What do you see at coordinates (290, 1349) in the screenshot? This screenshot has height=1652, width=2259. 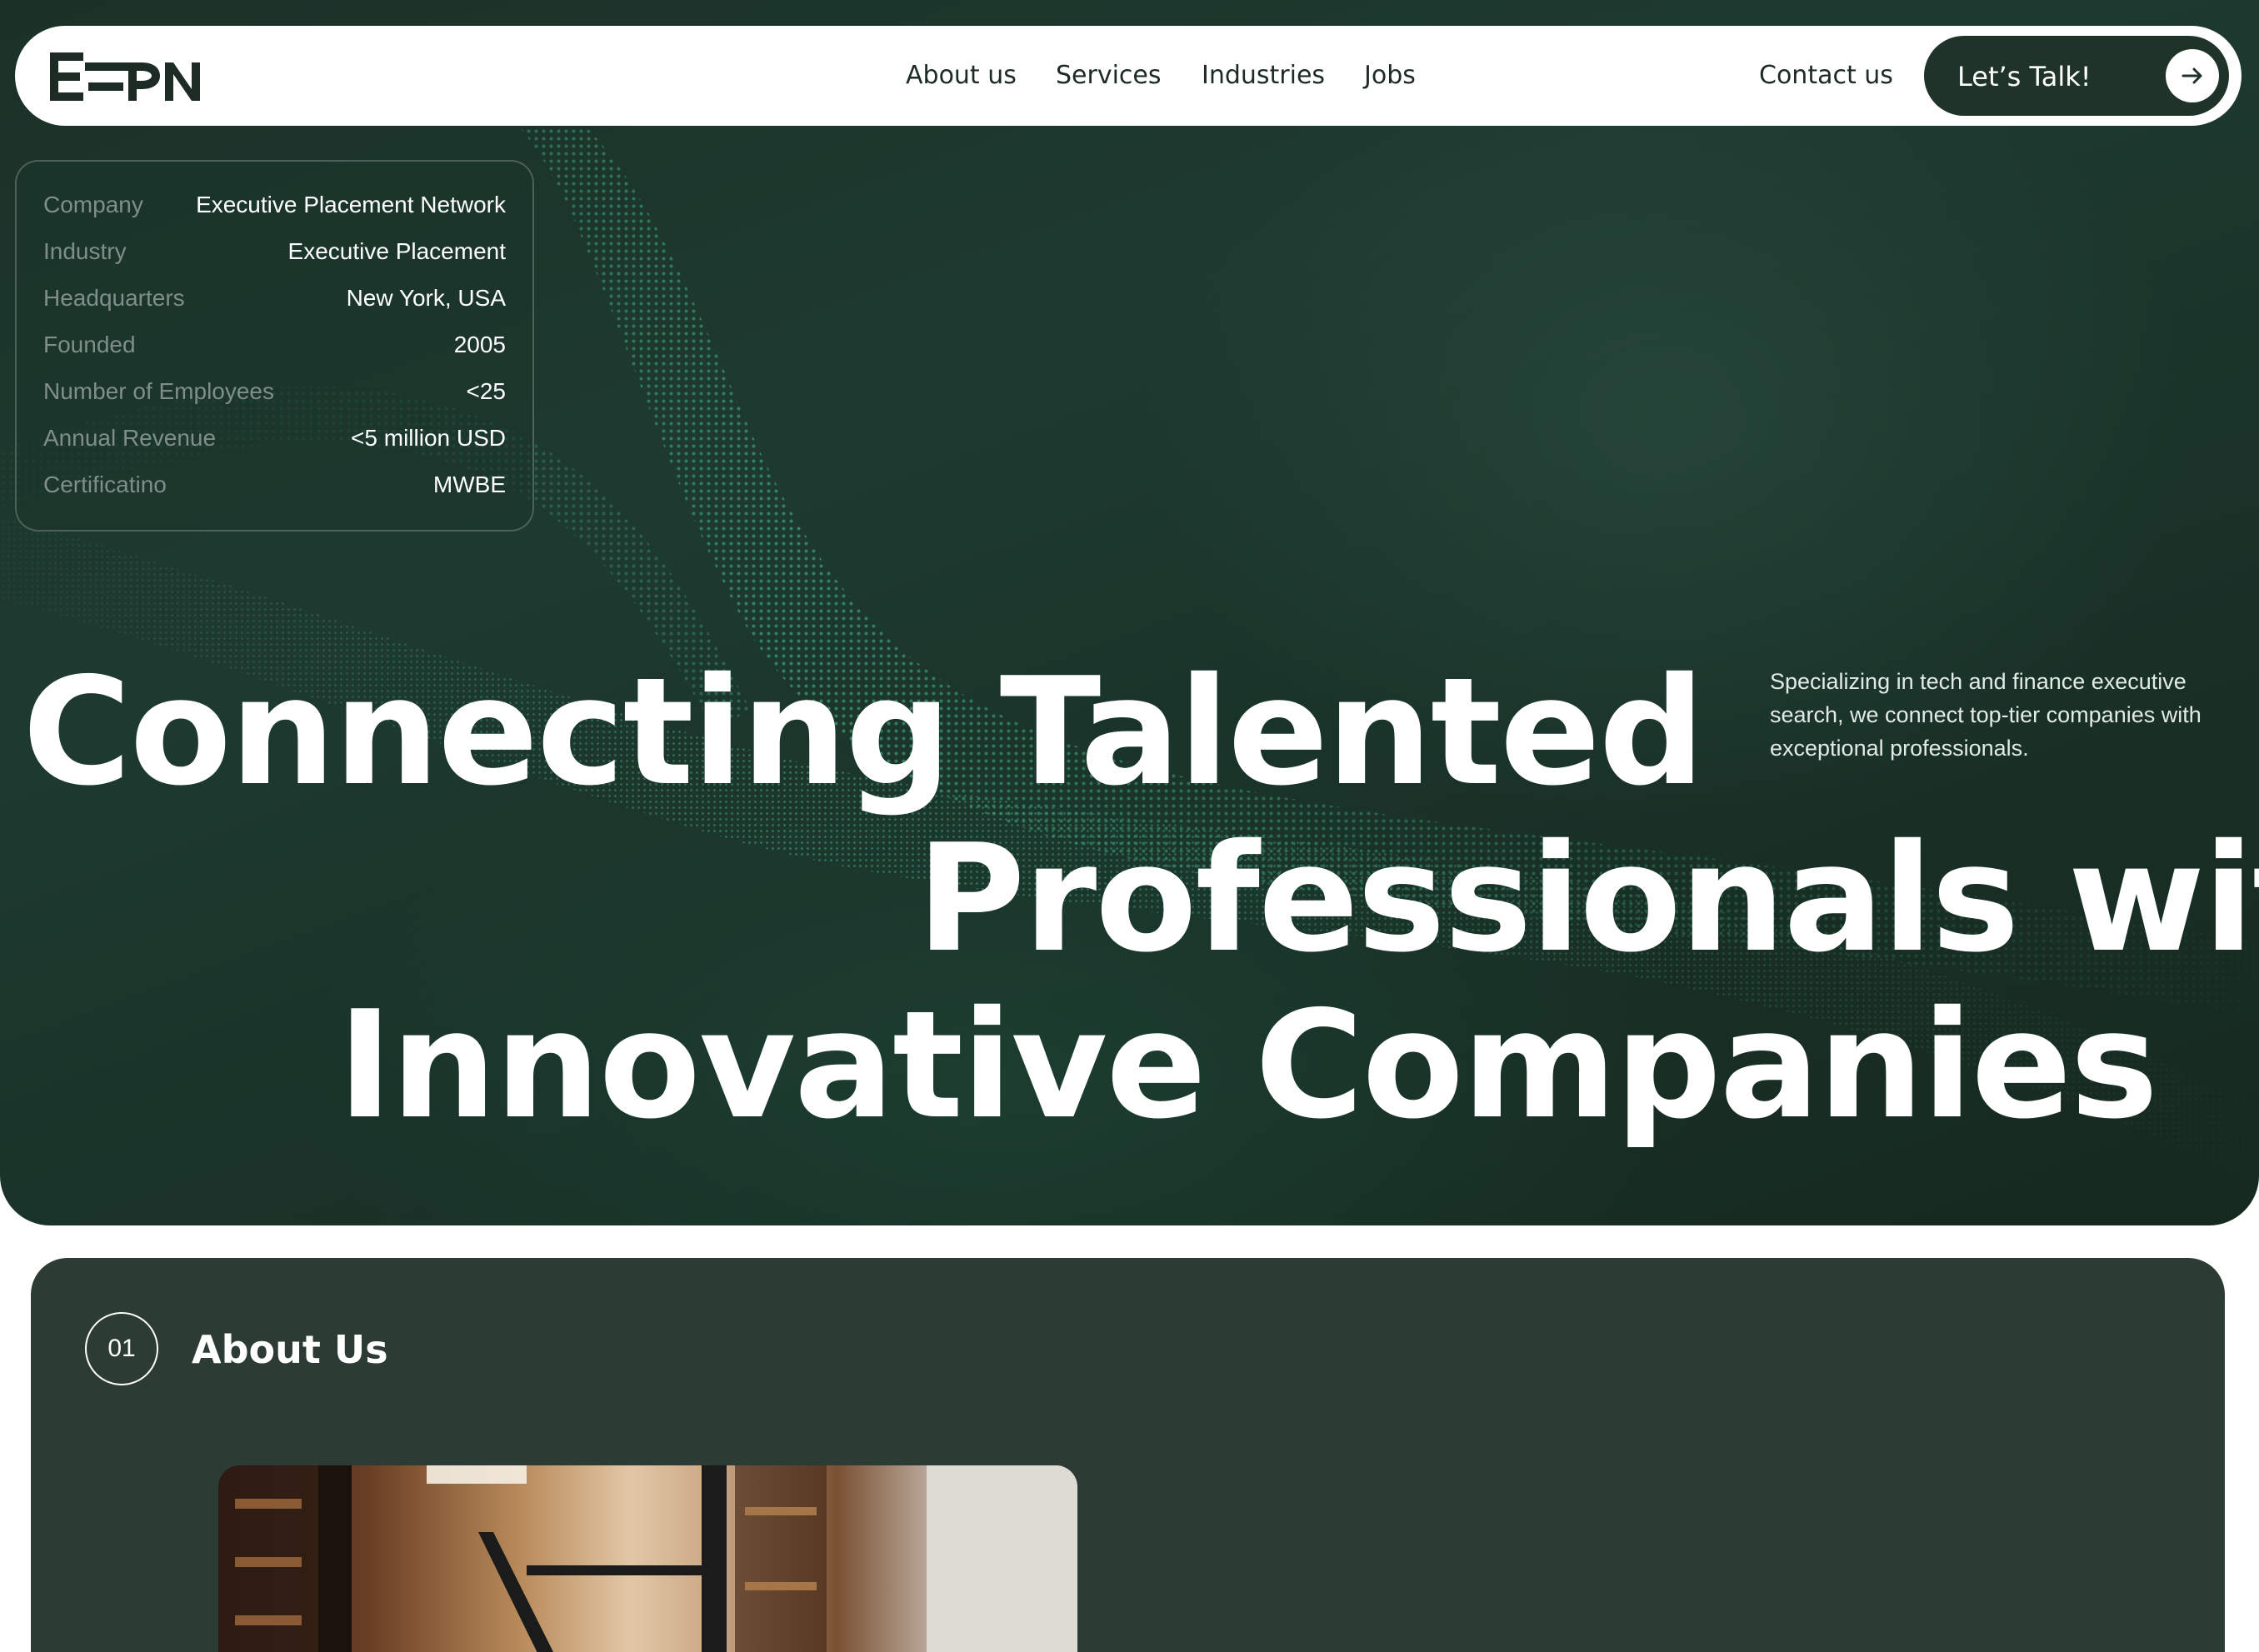 I see `about-section-title: About Us` at bounding box center [290, 1349].